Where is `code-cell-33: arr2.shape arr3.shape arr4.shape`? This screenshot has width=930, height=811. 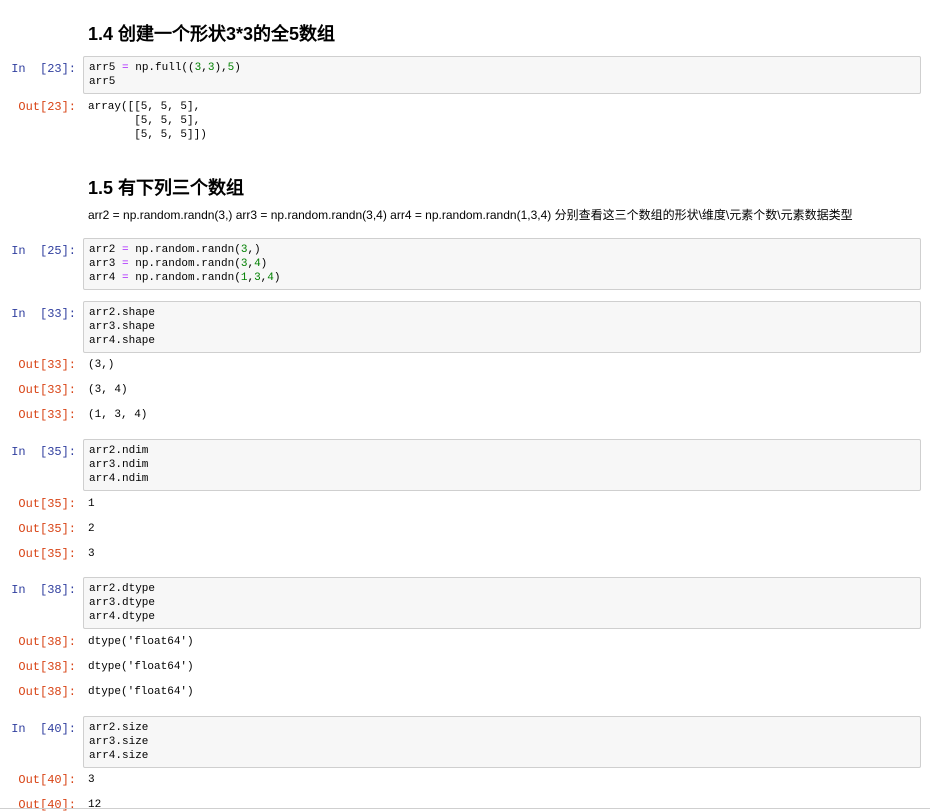
code-cell-33: arr2.shape arr3.shape arr4.shape is located at coordinates (502, 327).